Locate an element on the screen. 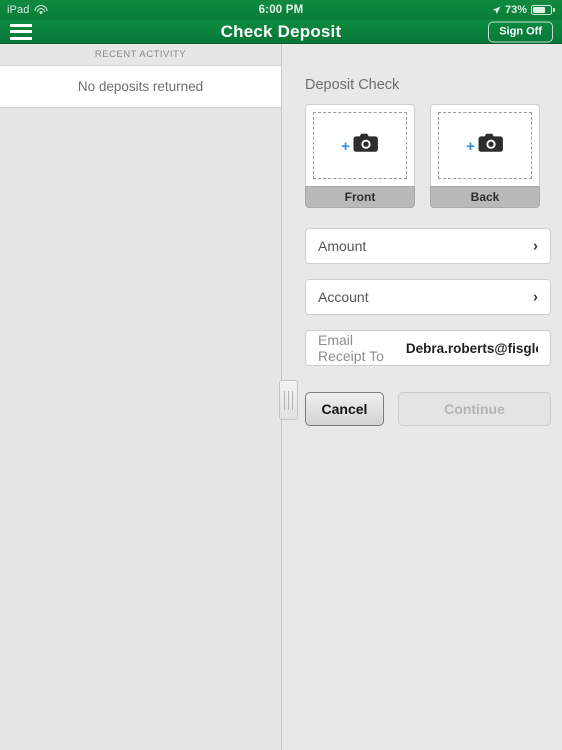  status-bar: iPad 6:00 PM 73% is located at coordinates (281, 10).